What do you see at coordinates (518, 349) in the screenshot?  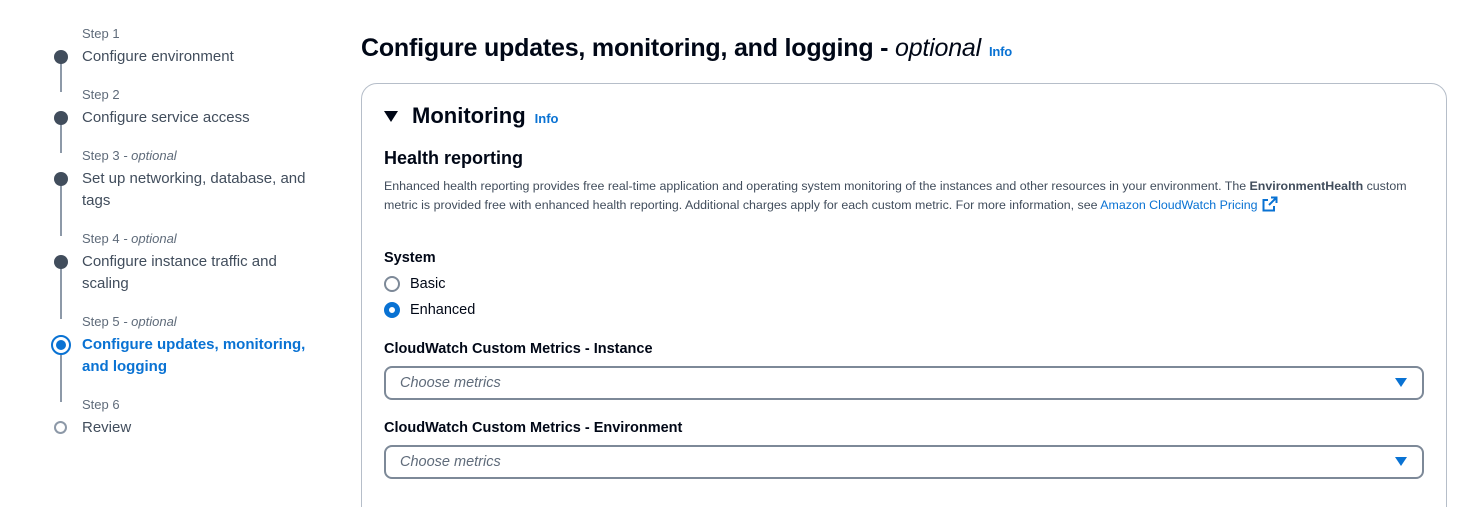 I see `instance-metrics-label: CloudWatch Custom Metrics - Instance` at bounding box center [518, 349].